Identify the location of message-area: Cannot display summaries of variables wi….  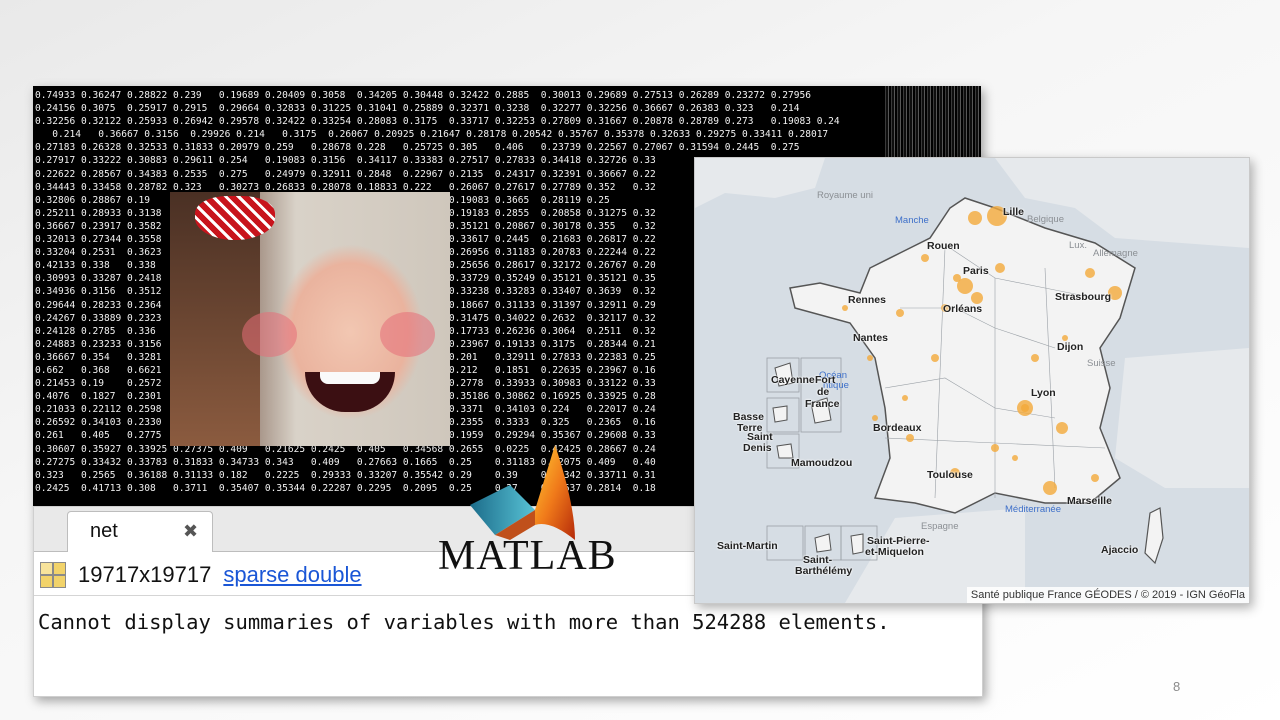
(508, 646).